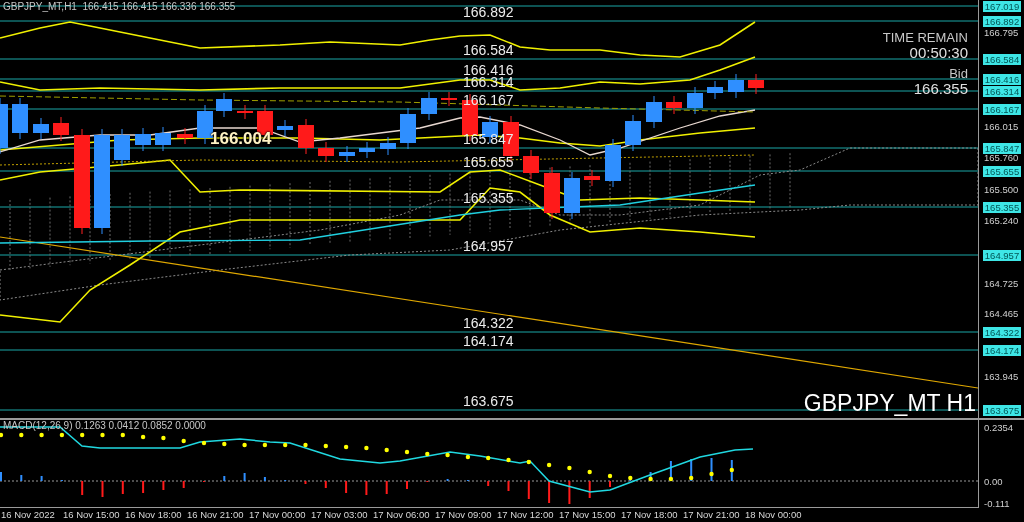 The width and height of the screenshot is (1024, 522). Describe the element at coordinates (1001, 126) in the screenshot. I see `price-tick: 166.015` at that location.